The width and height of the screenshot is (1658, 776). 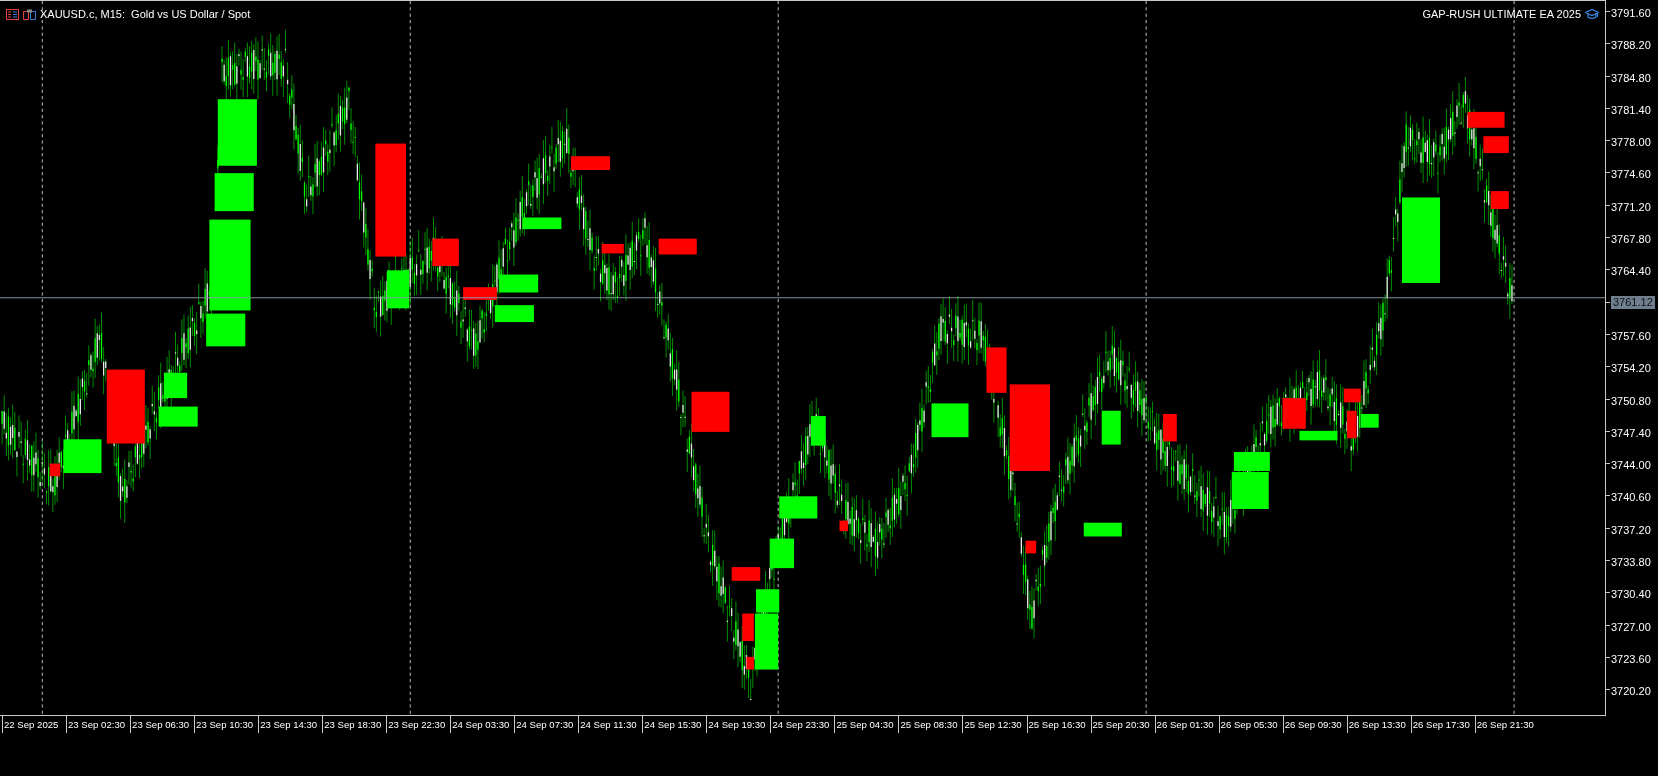 I want to click on chart-title: XAUUSD.c, M15: Gold vs US Dollar / Spot, so click(x=145, y=14).